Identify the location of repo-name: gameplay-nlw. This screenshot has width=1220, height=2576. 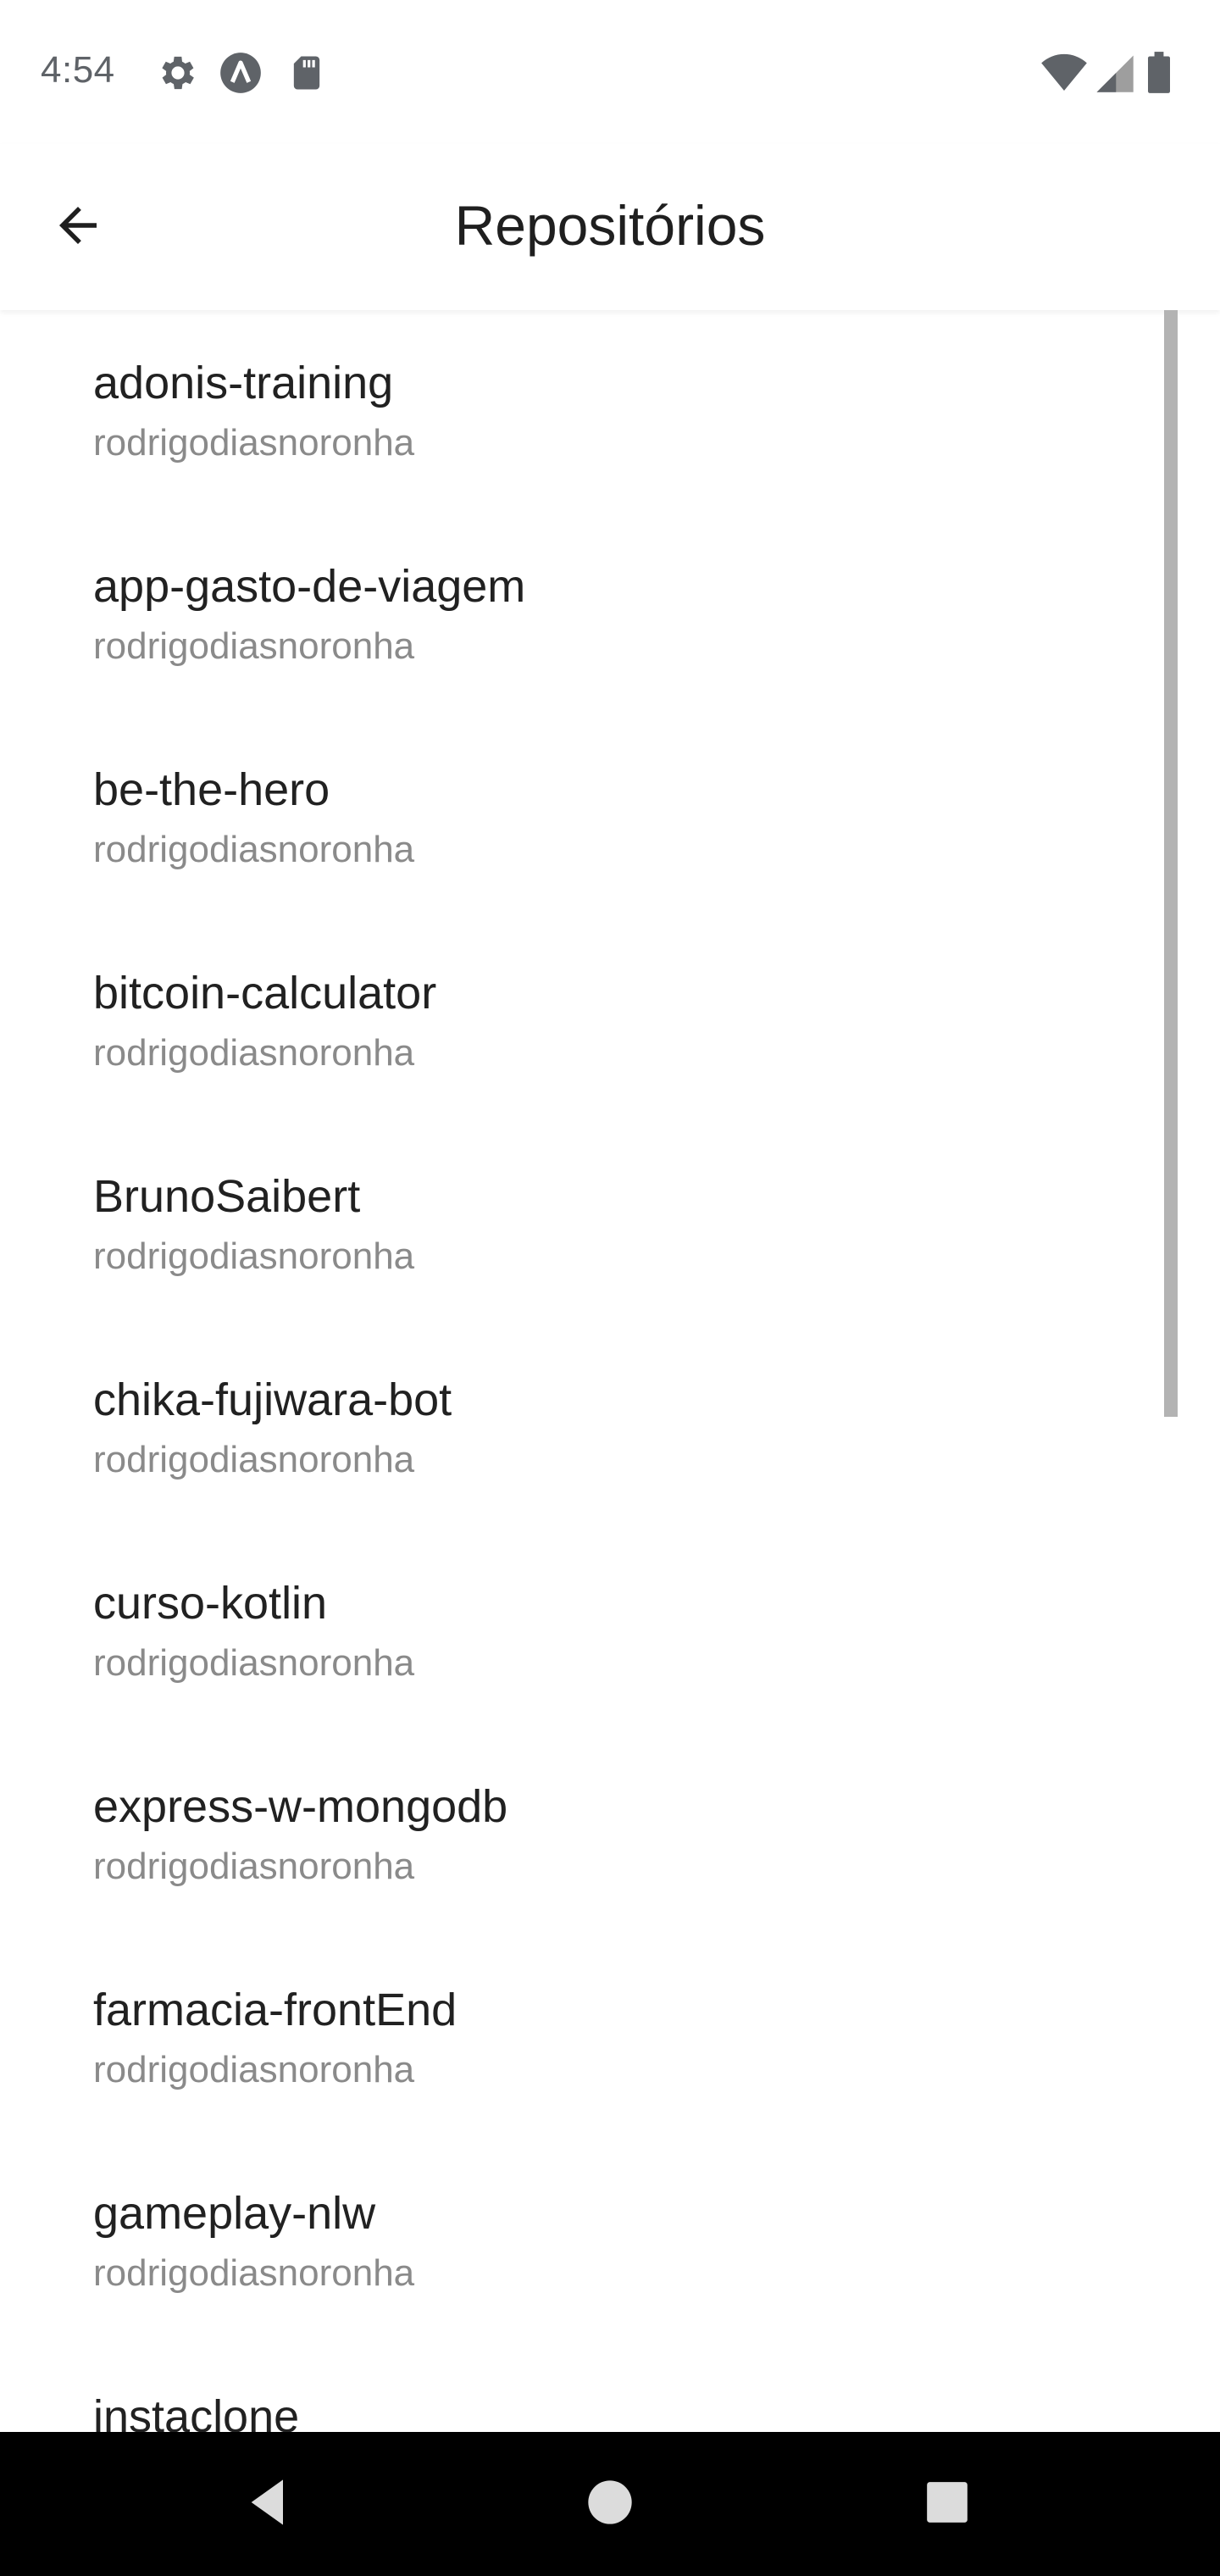
(234, 2213).